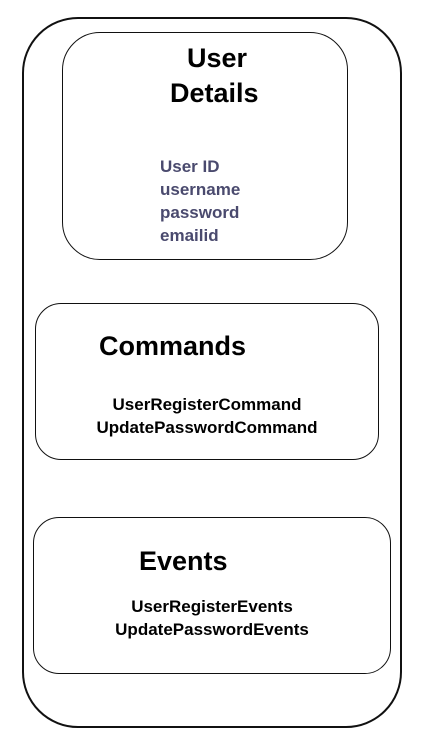 The image size is (448, 751). Describe the element at coordinates (183, 561) in the screenshot. I see `events-title: Events` at that location.